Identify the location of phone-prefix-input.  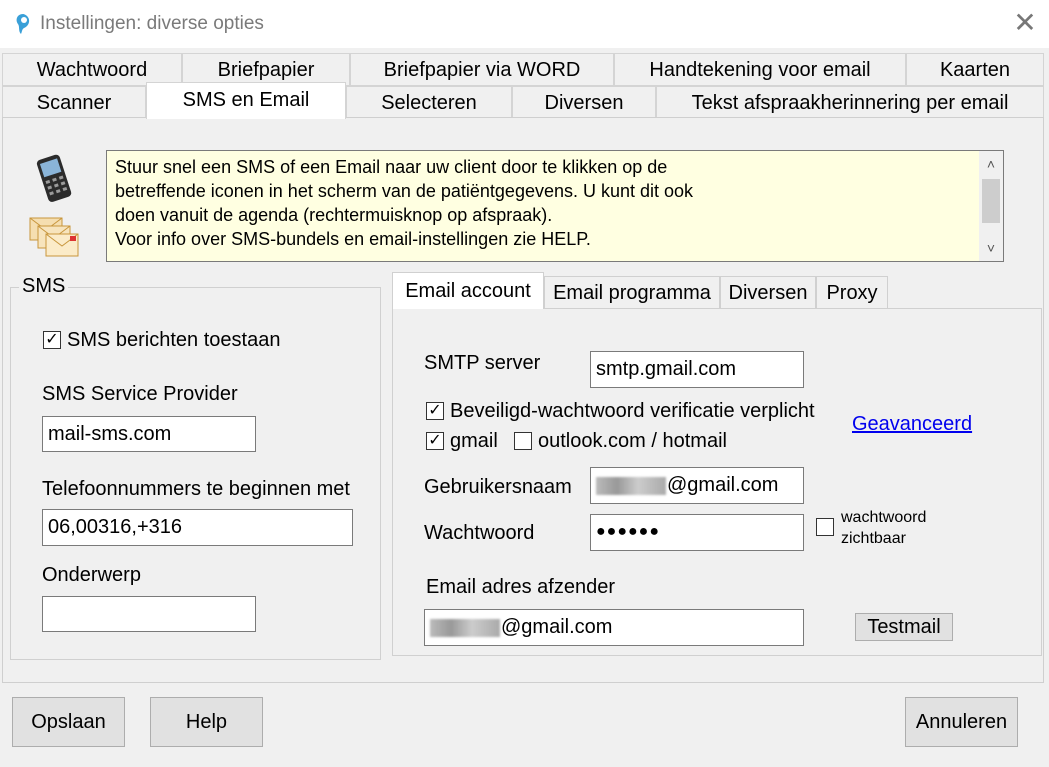
(197, 527).